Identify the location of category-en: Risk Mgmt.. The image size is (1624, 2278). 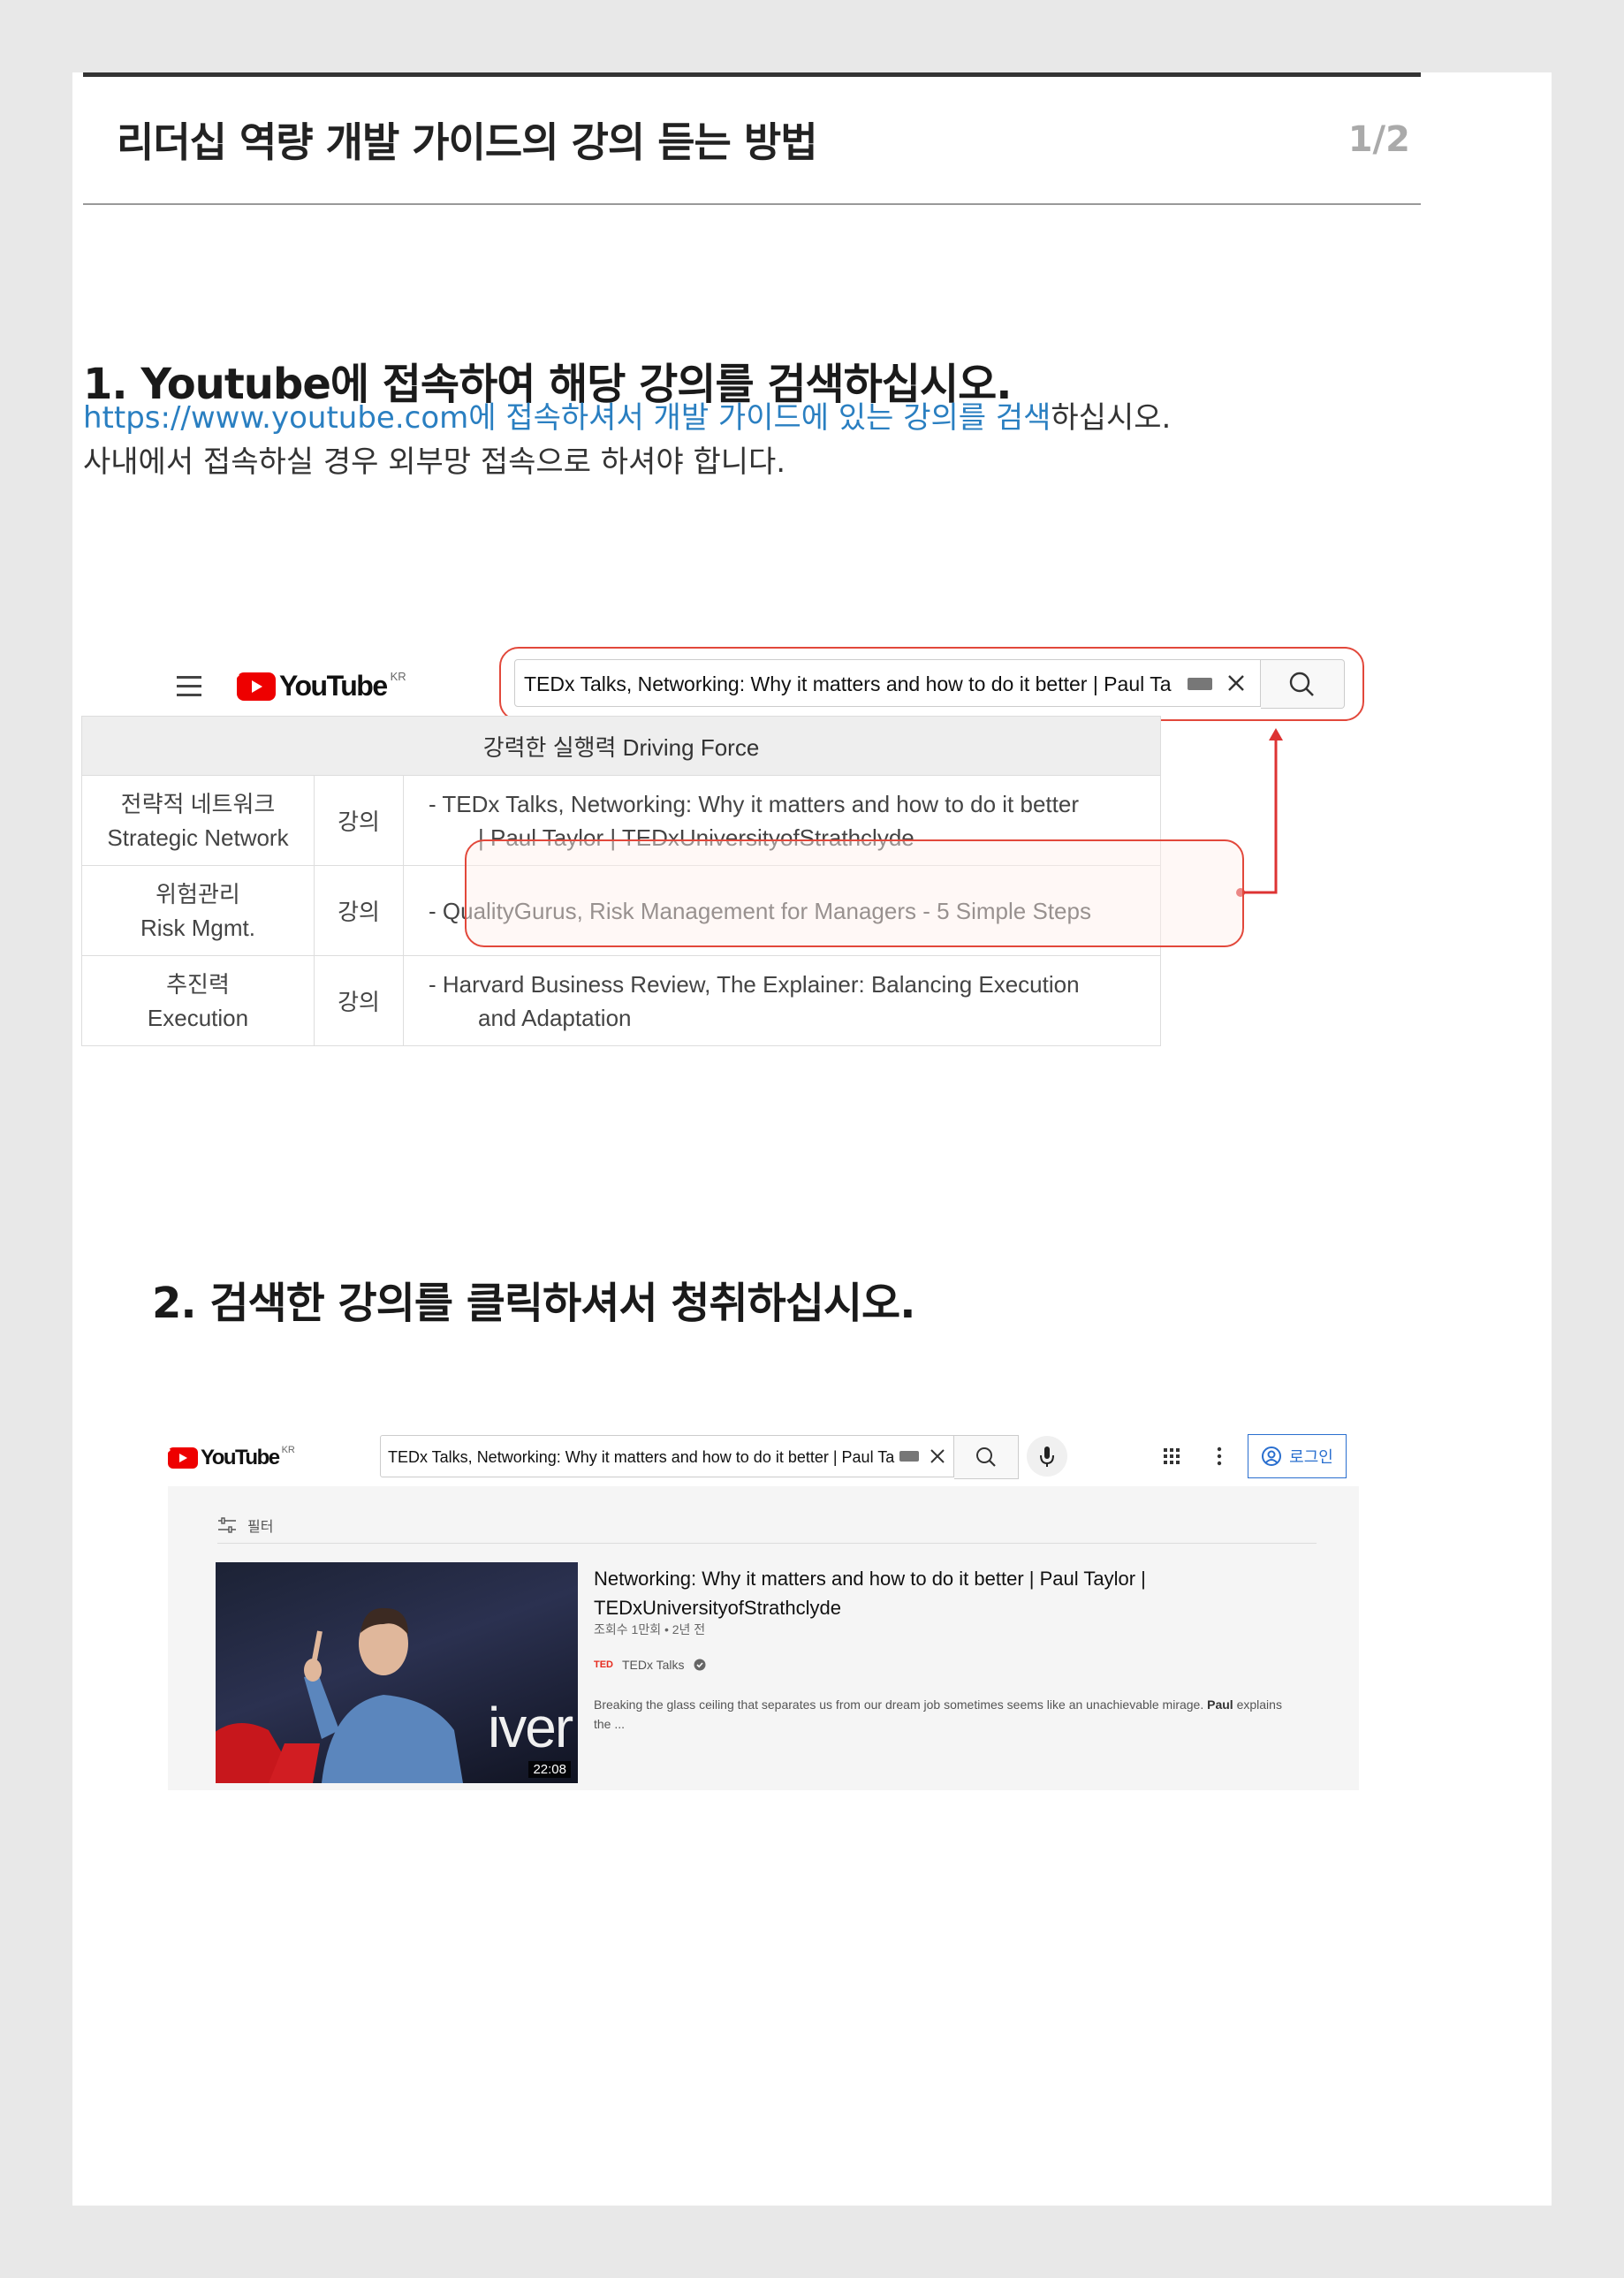
(197, 927).